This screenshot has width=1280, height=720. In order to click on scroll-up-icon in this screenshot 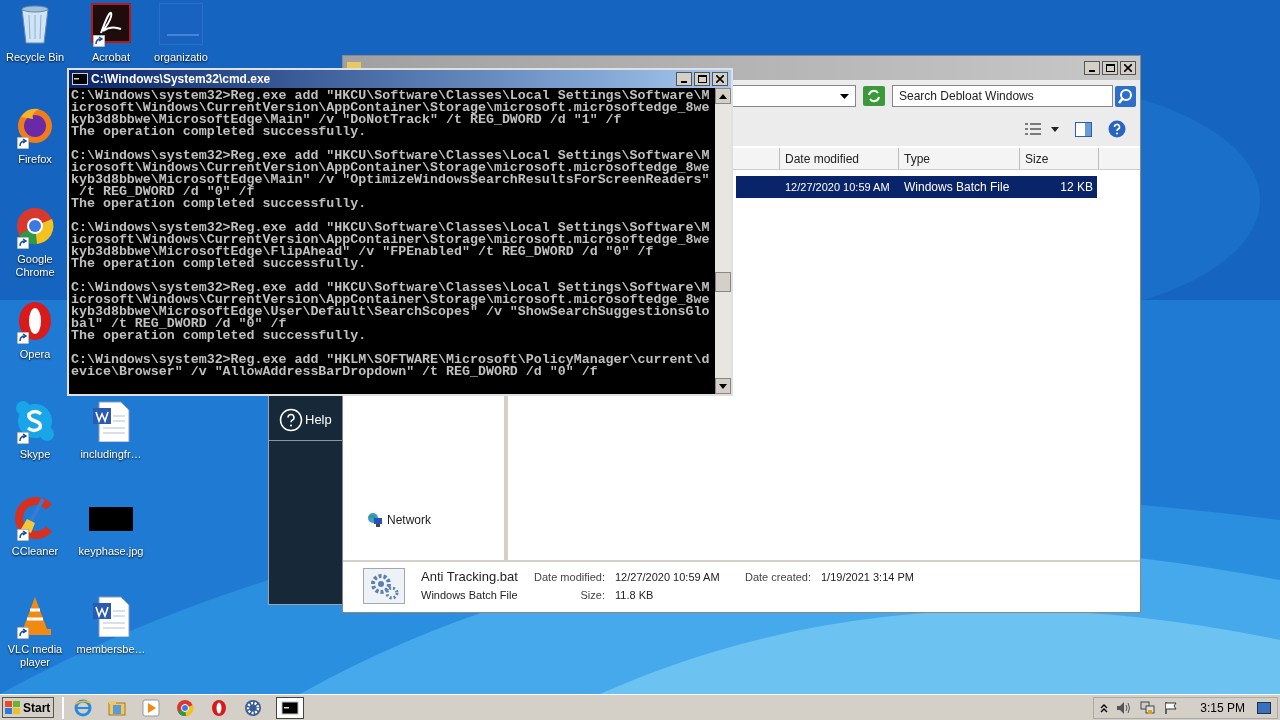, I will do `click(723, 96)`.